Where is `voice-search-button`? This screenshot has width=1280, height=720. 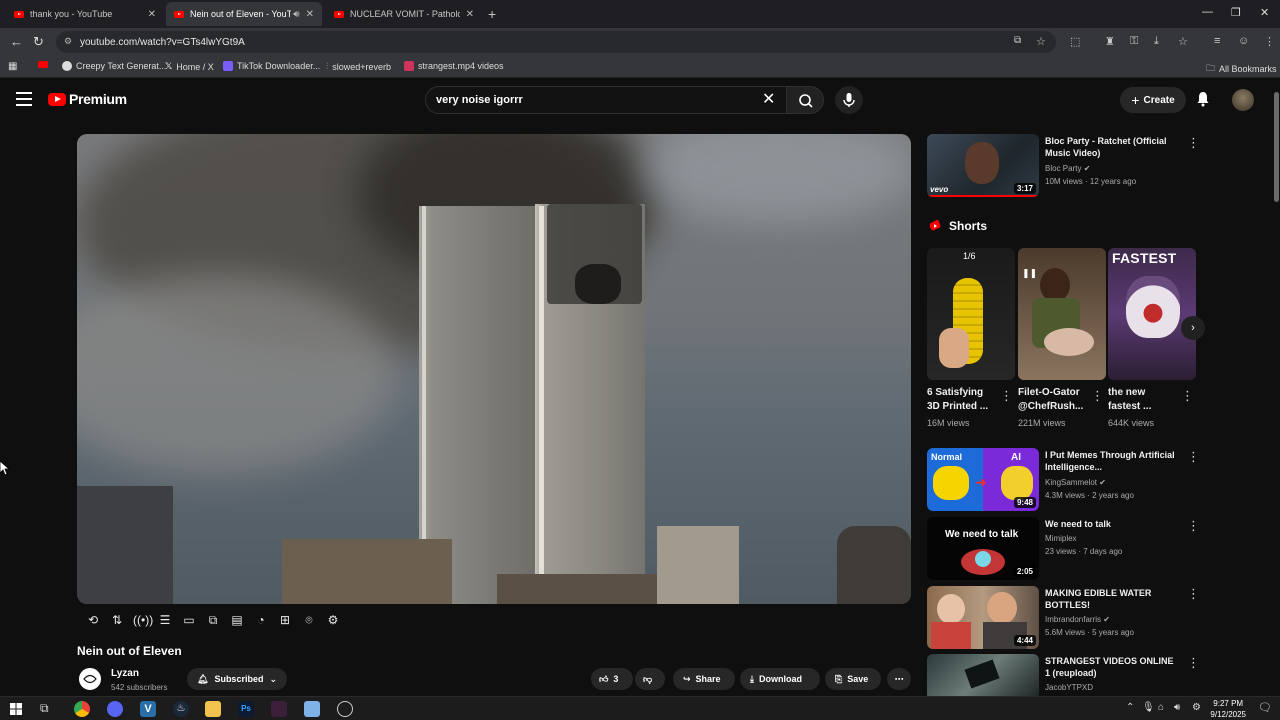
voice-search-button is located at coordinates (849, 100).